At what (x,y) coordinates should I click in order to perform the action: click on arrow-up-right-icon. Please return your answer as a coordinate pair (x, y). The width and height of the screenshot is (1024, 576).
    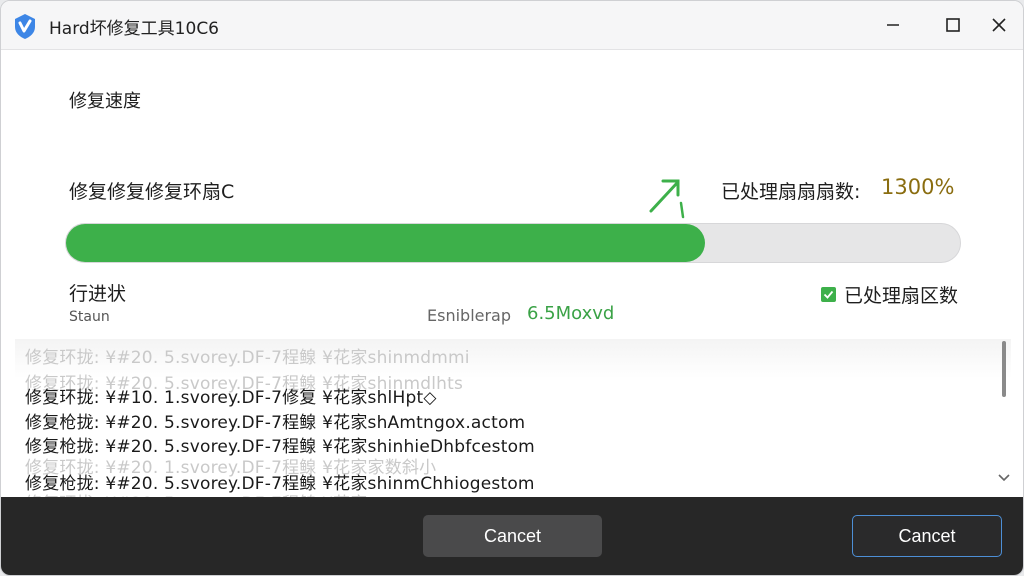
    Looking at the image, I should click on (667, 199).